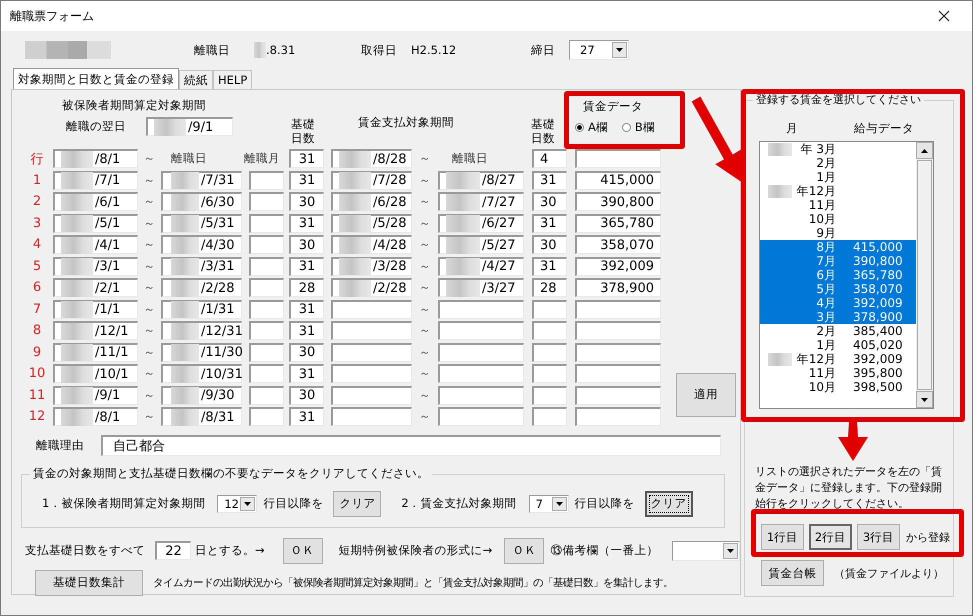 This screenshot has width=973, height=616. What do you see at coordinates (618, 202) in the screenshot?
I see `wage-field: 390,800` at bounding box center [618, 202].